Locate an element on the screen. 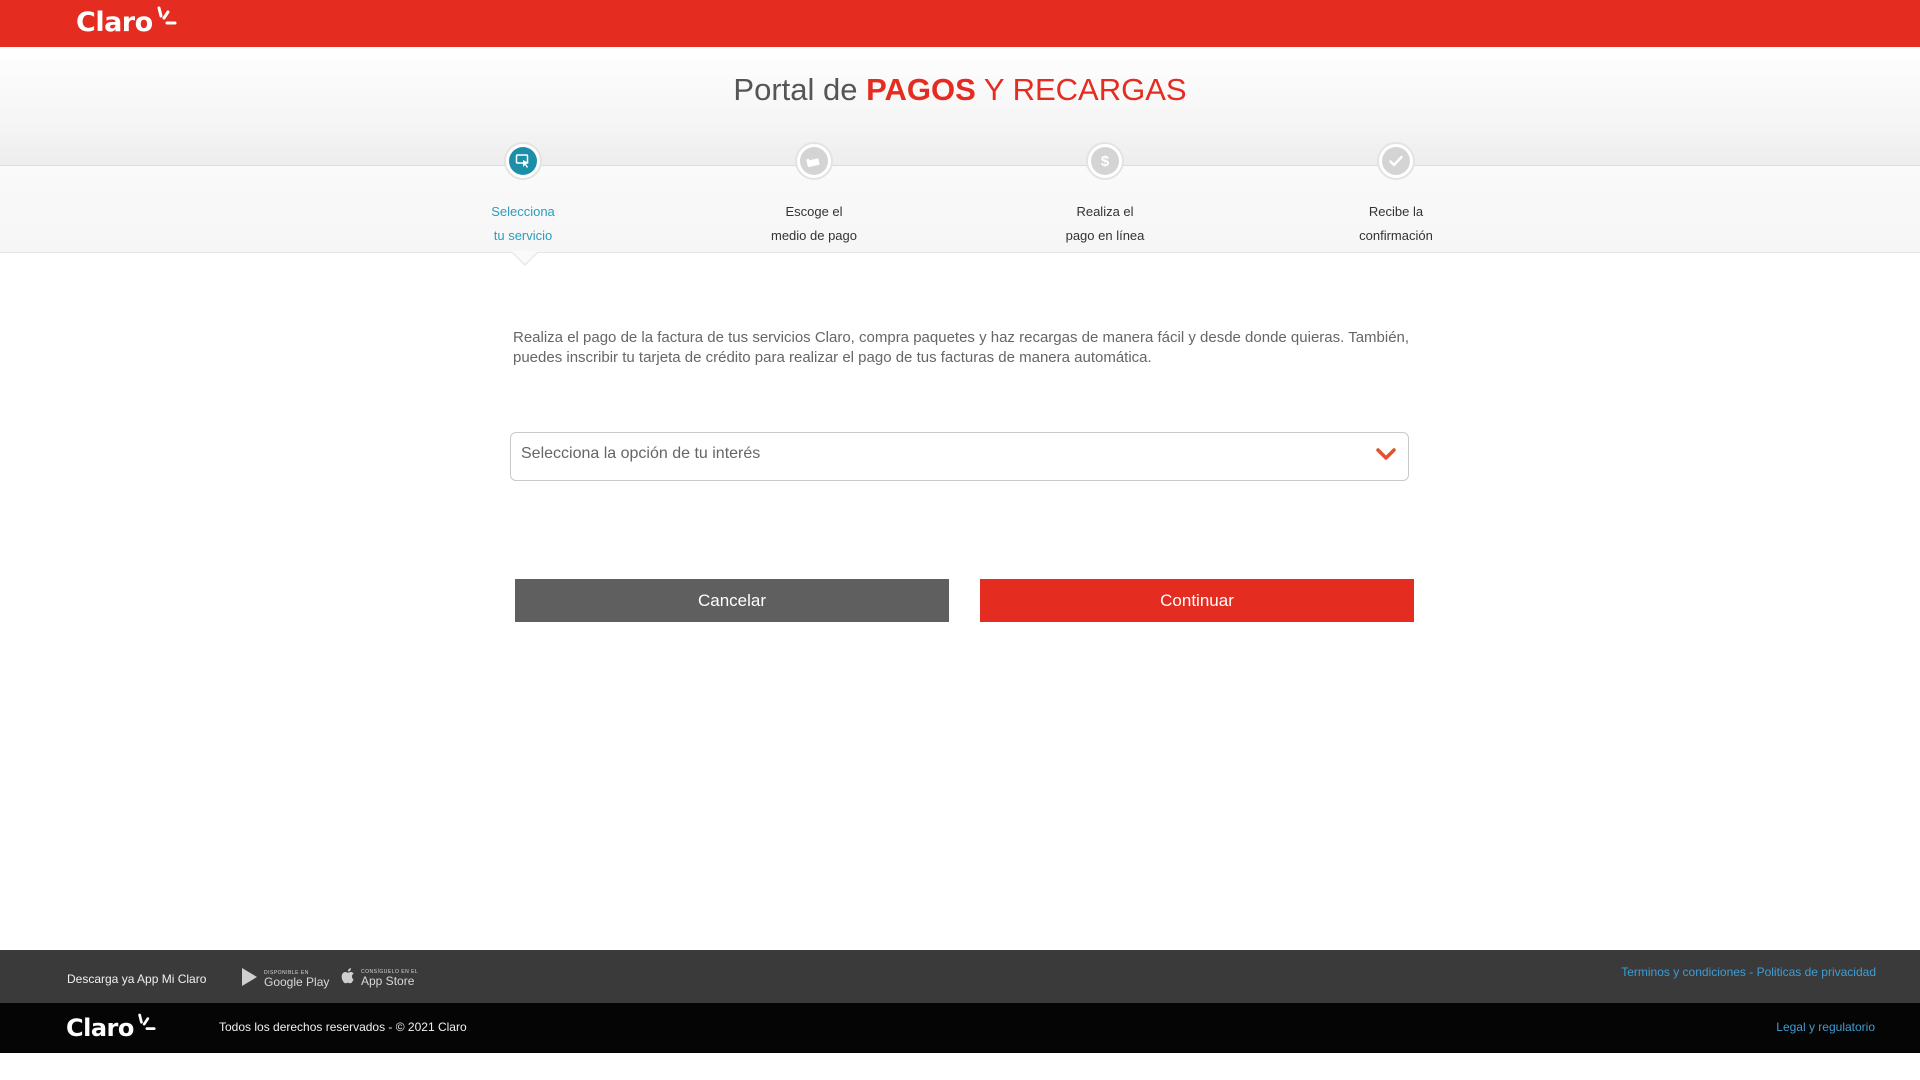 The width and height of the screenshot is (1920, 1080). claro-logo: Claro is located at coordinates (126, 22).